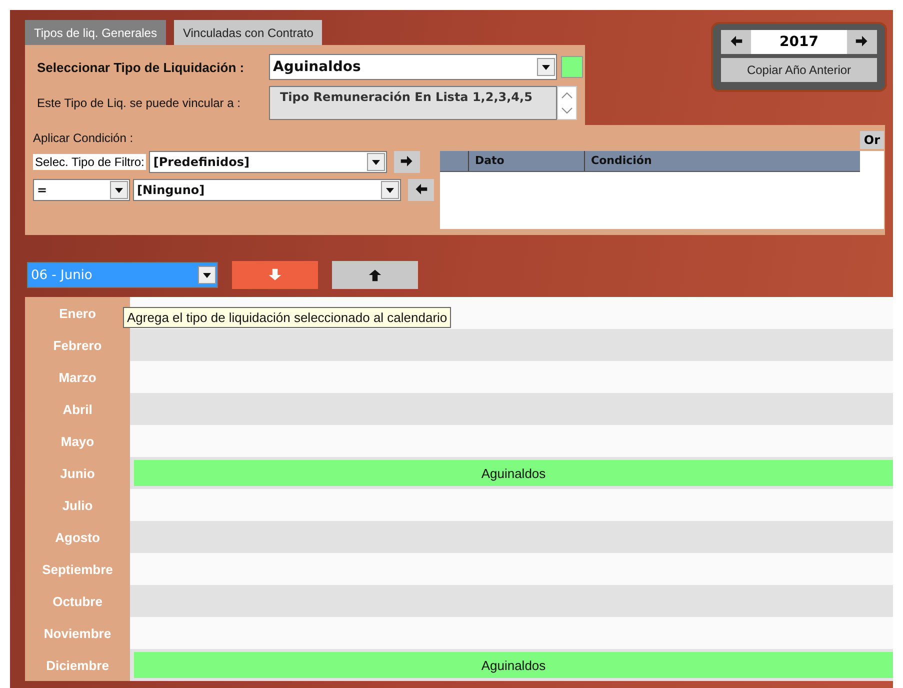  What do you see at coordinates (799, 70) in the screenshot?
I see `copy-year-button: Copiar Año Anterior` at bounding box center [799, 70].